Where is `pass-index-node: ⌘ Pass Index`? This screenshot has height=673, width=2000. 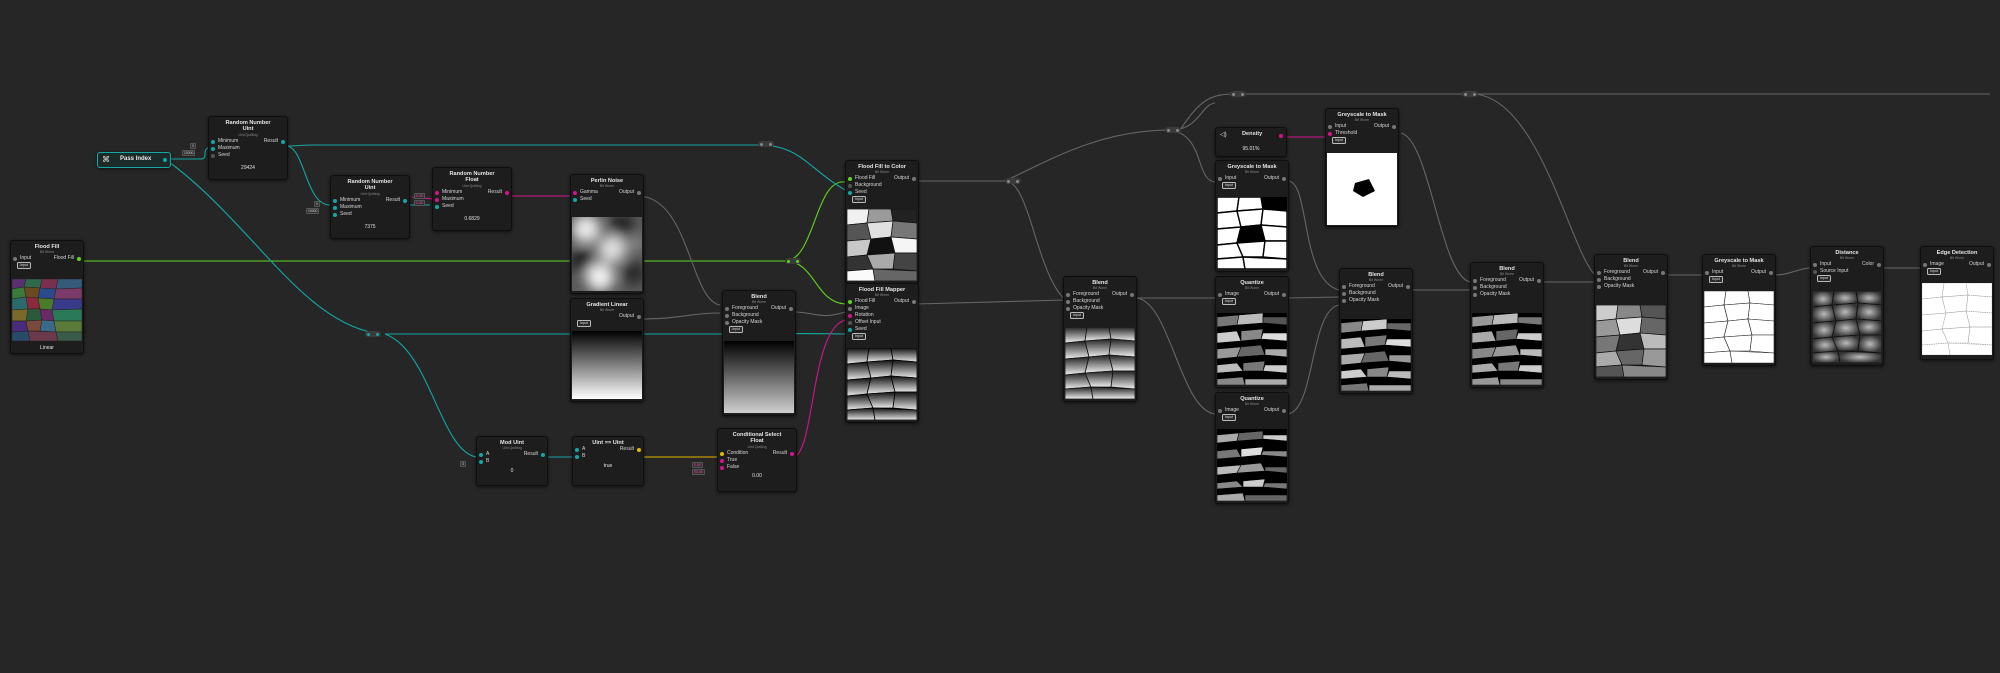 pass-index-node: ⌘ Pass Index is located at coordinates (134, 160).